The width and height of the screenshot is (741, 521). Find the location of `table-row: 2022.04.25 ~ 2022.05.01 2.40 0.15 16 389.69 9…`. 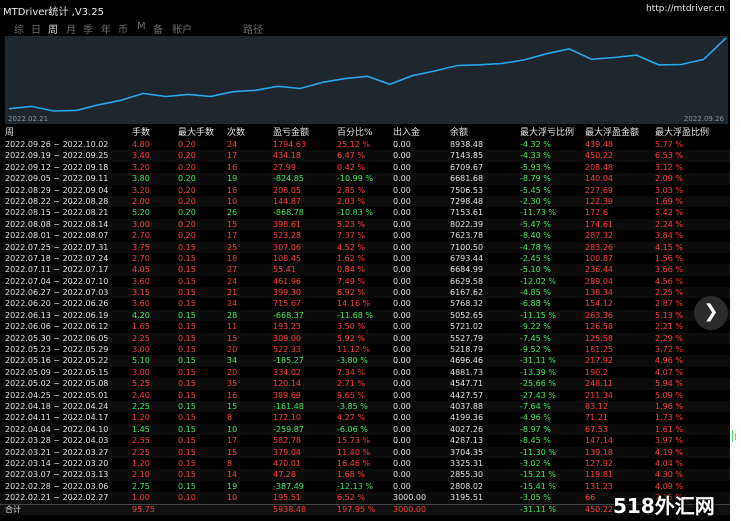

table-row: 2022.04.25 ~ 2022.05.01 2.40 0.15 16 389.69 9… is located at coordinates (365, 395).